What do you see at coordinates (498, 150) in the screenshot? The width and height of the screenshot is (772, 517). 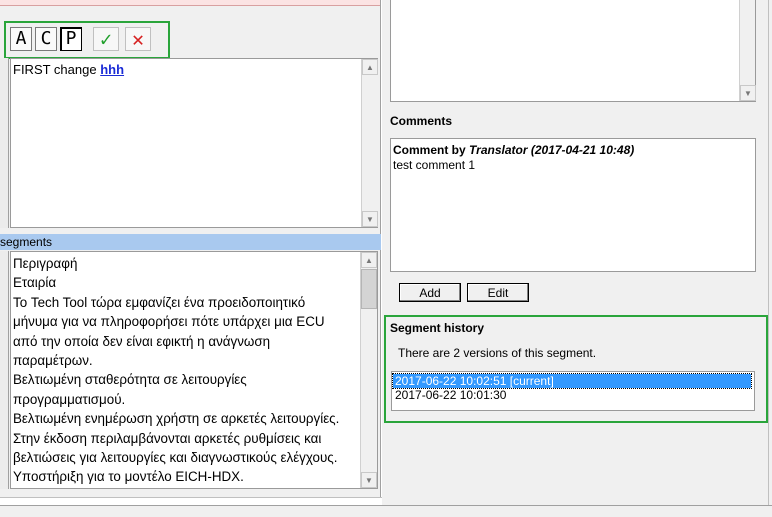 I see `comment-author: Translator` at bounding box center [498, 150].